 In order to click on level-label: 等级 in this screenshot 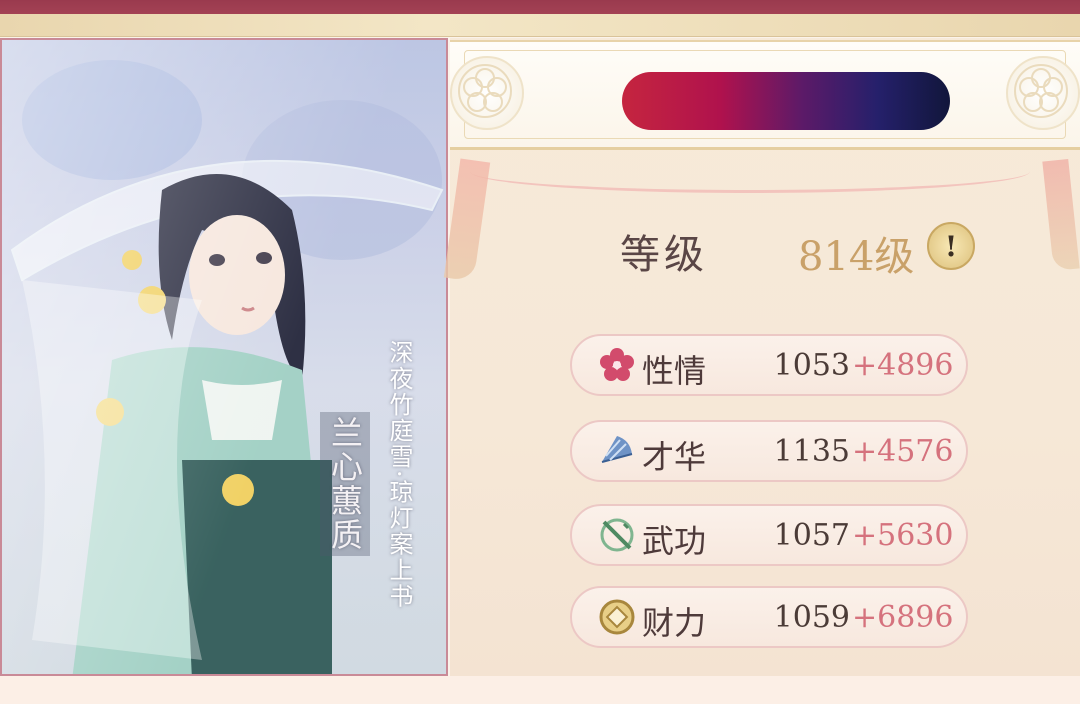, I will do `click(664, 255)`.